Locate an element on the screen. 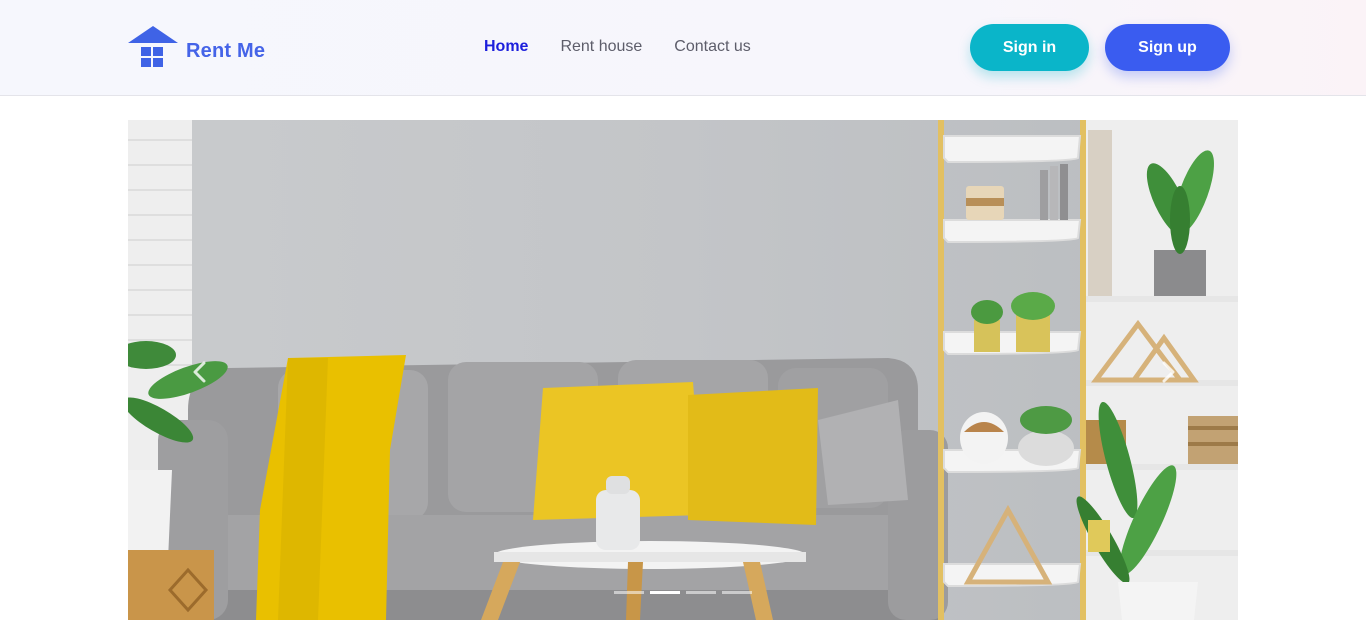 This screenshot has height=635, width=1366. sign-up-button: Sign up is located at coordinates (1167, 47).